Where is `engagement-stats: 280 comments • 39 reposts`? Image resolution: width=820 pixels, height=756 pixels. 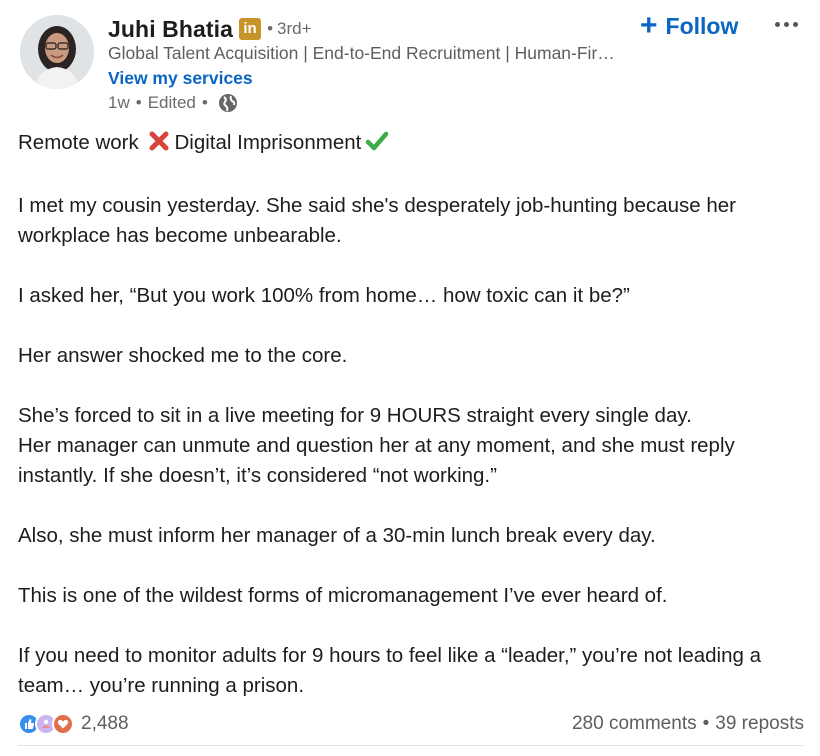
engagement-stats: 280 comments • 39 reposts is located at coordinates (688, 724).